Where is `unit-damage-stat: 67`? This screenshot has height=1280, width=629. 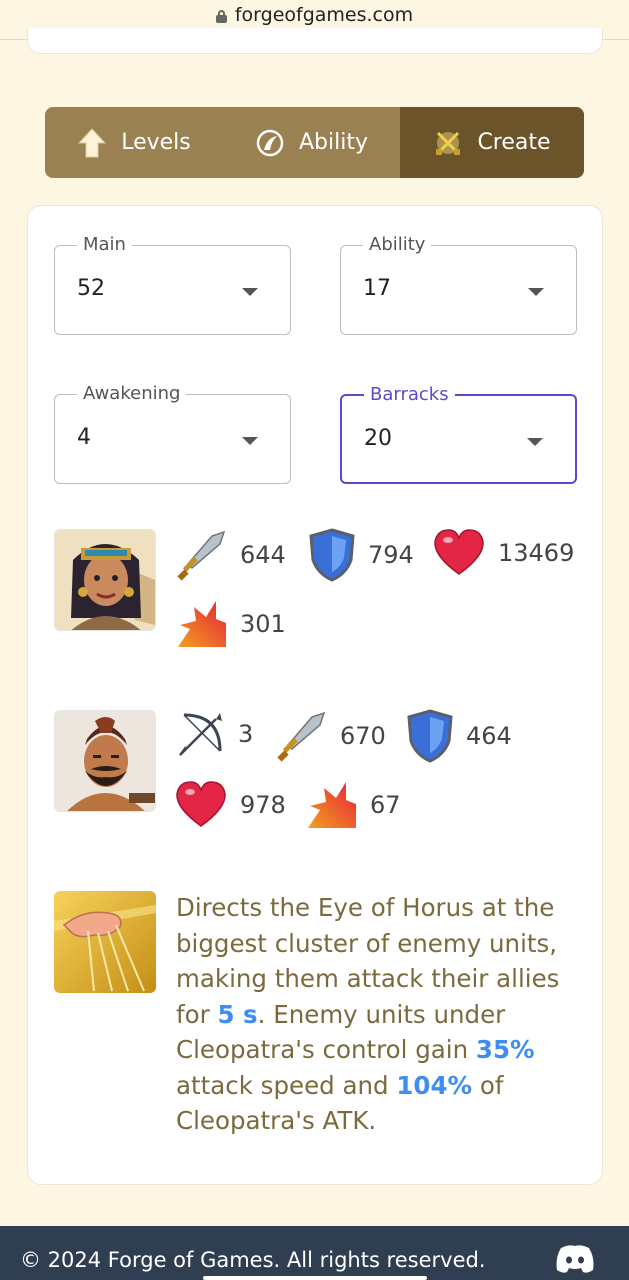
unit-damage-stat: 67 is located at coordinates (353, 805).